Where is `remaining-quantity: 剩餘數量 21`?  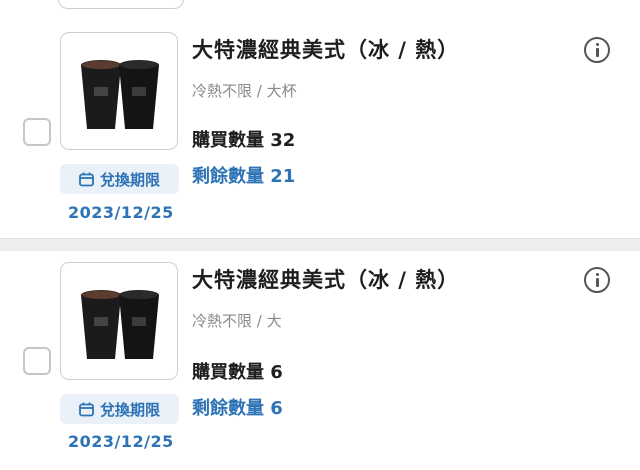
remaining-quantity: 剩餘數量 21 is located at coordinates (244, 176).